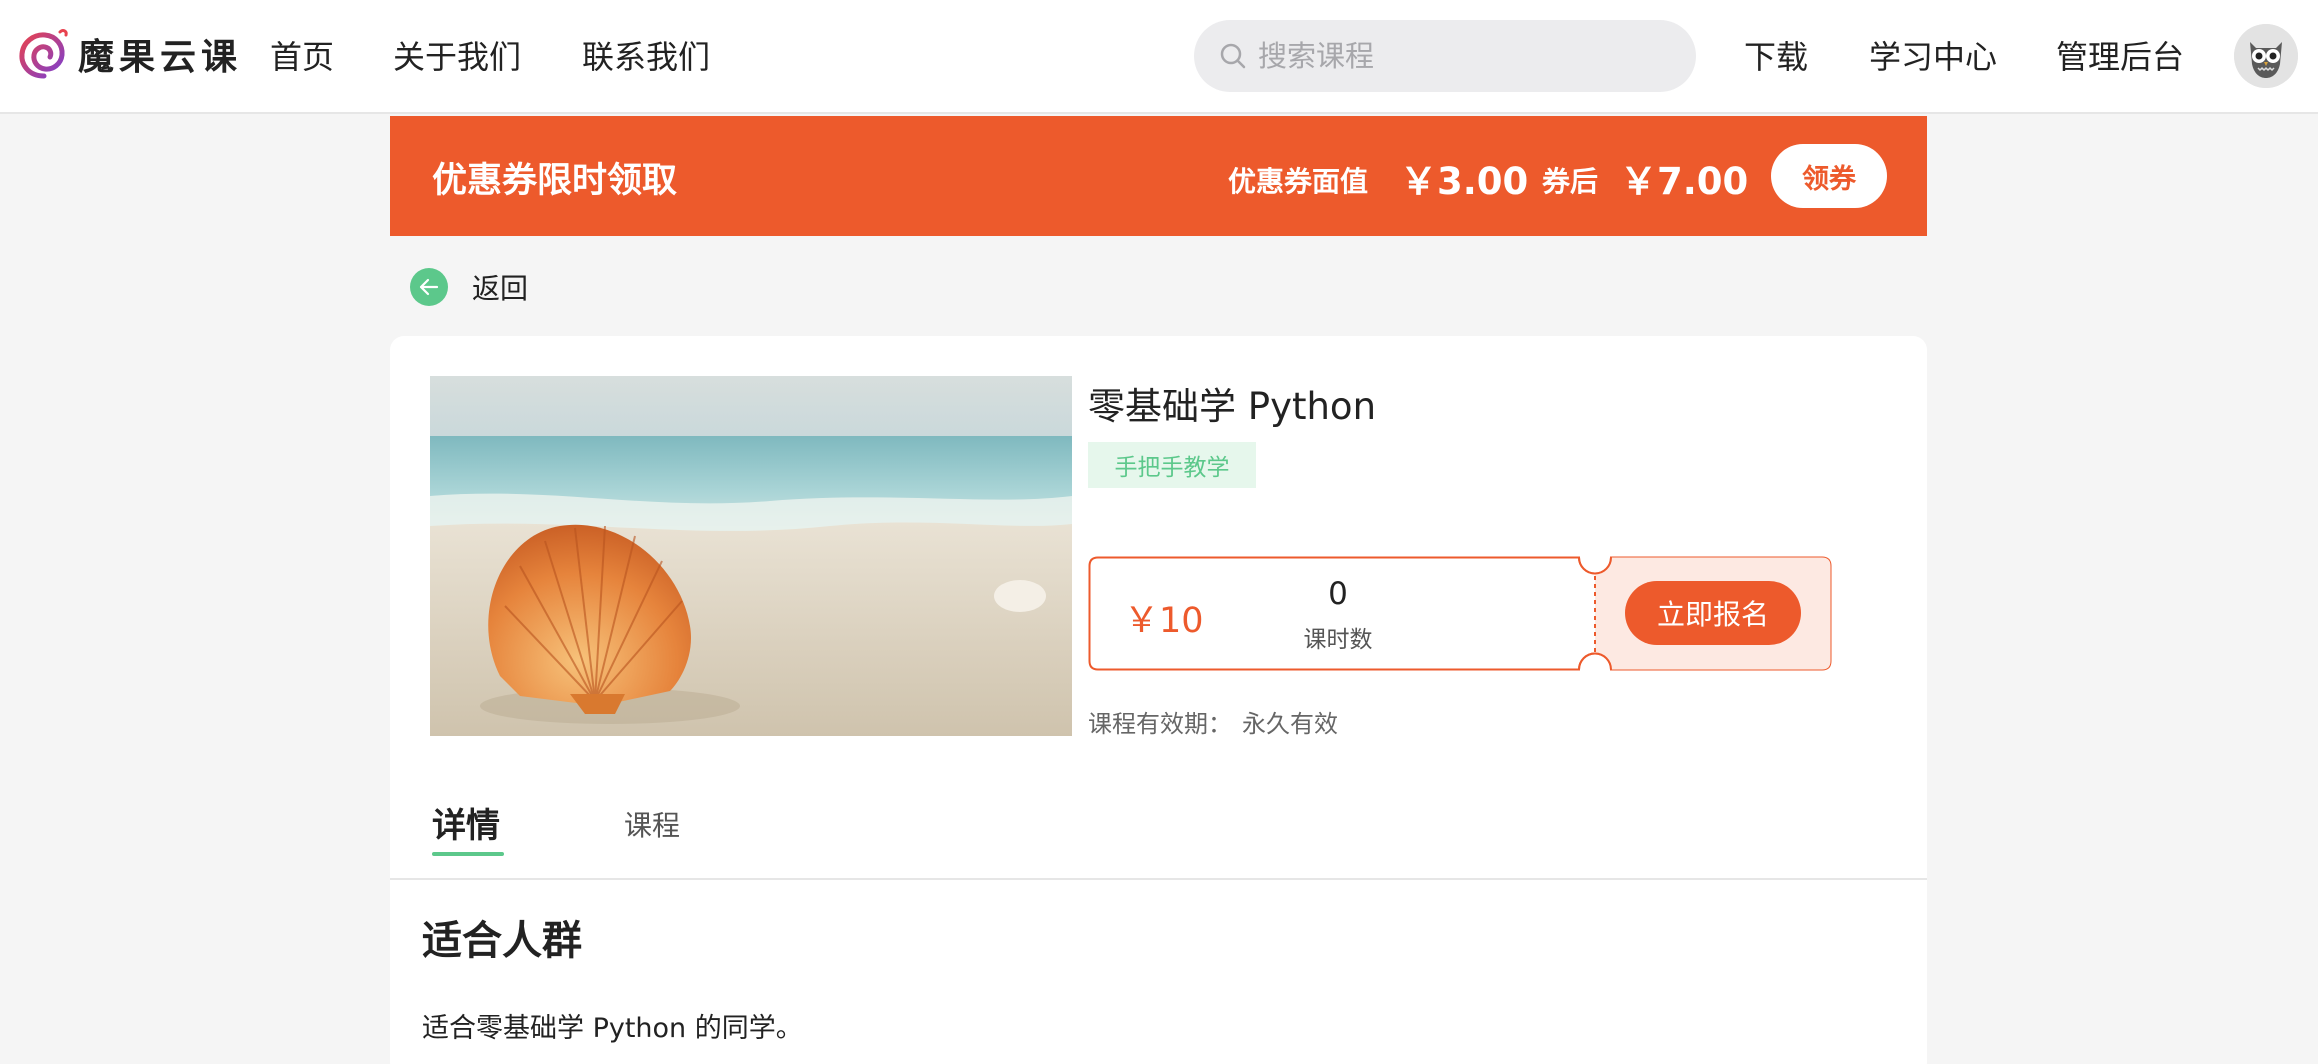  Describe the element at coordinates (302, 55) in the screenshot. I see `nav-home: 首页` at that location.